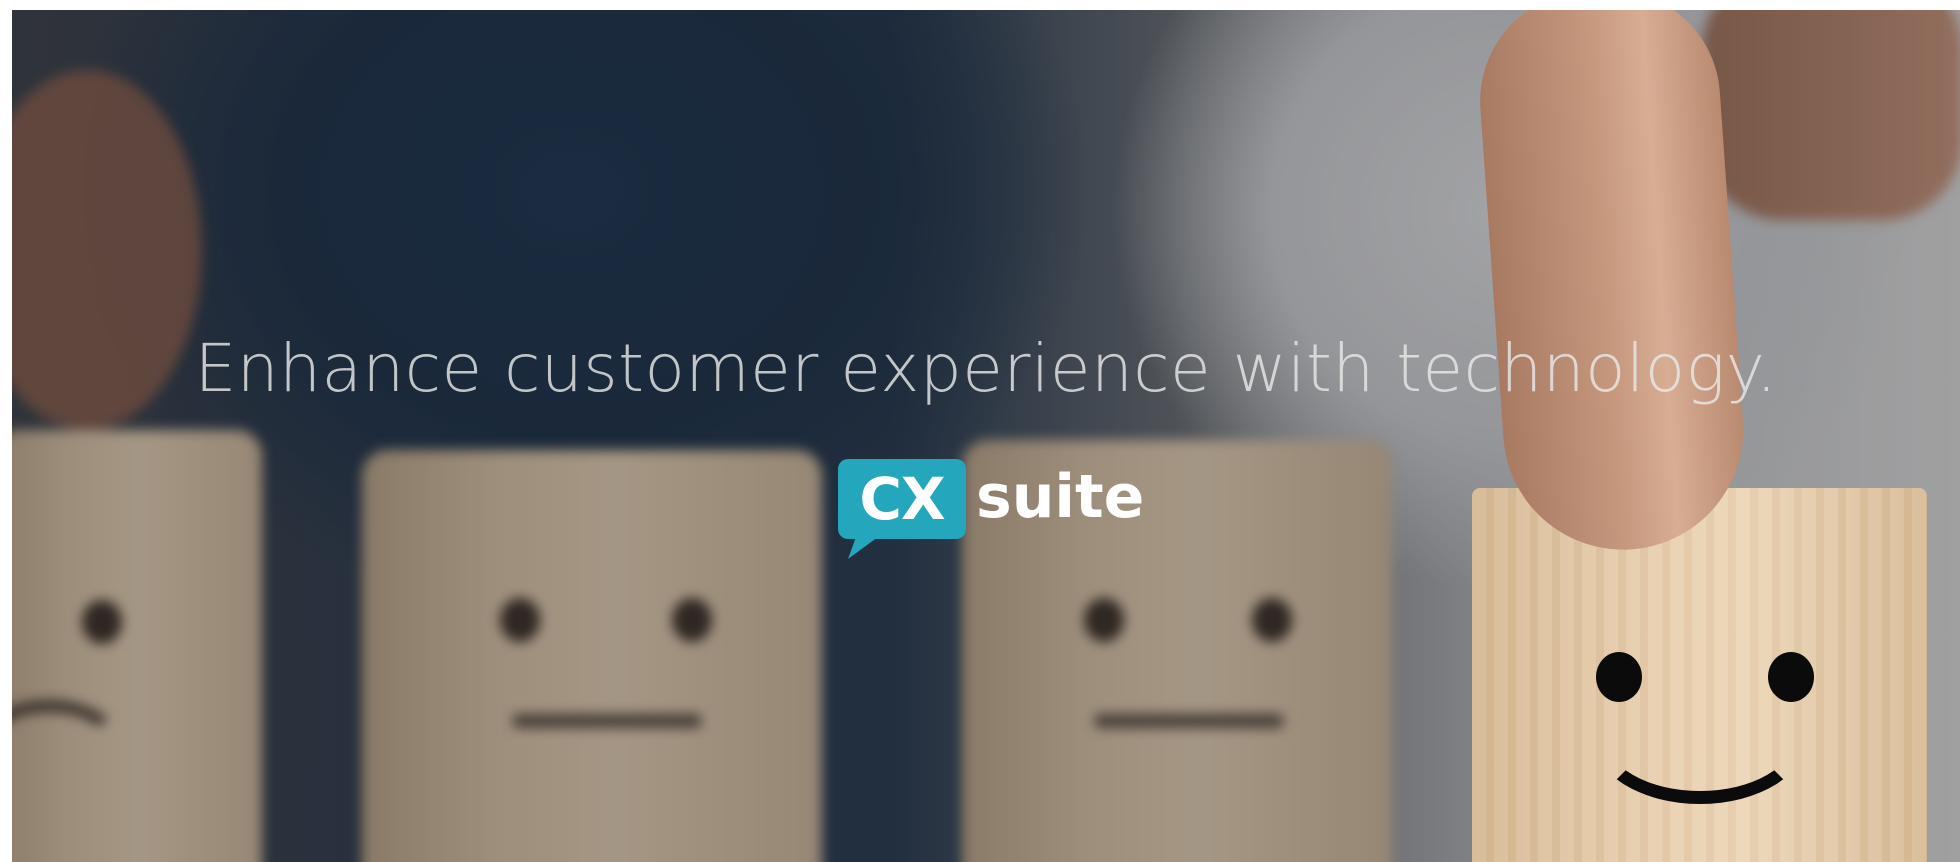 The height and width of the screenshot is (862, 1960). I want to click on cx-suite-logo: CX suite, so click(991, 509).